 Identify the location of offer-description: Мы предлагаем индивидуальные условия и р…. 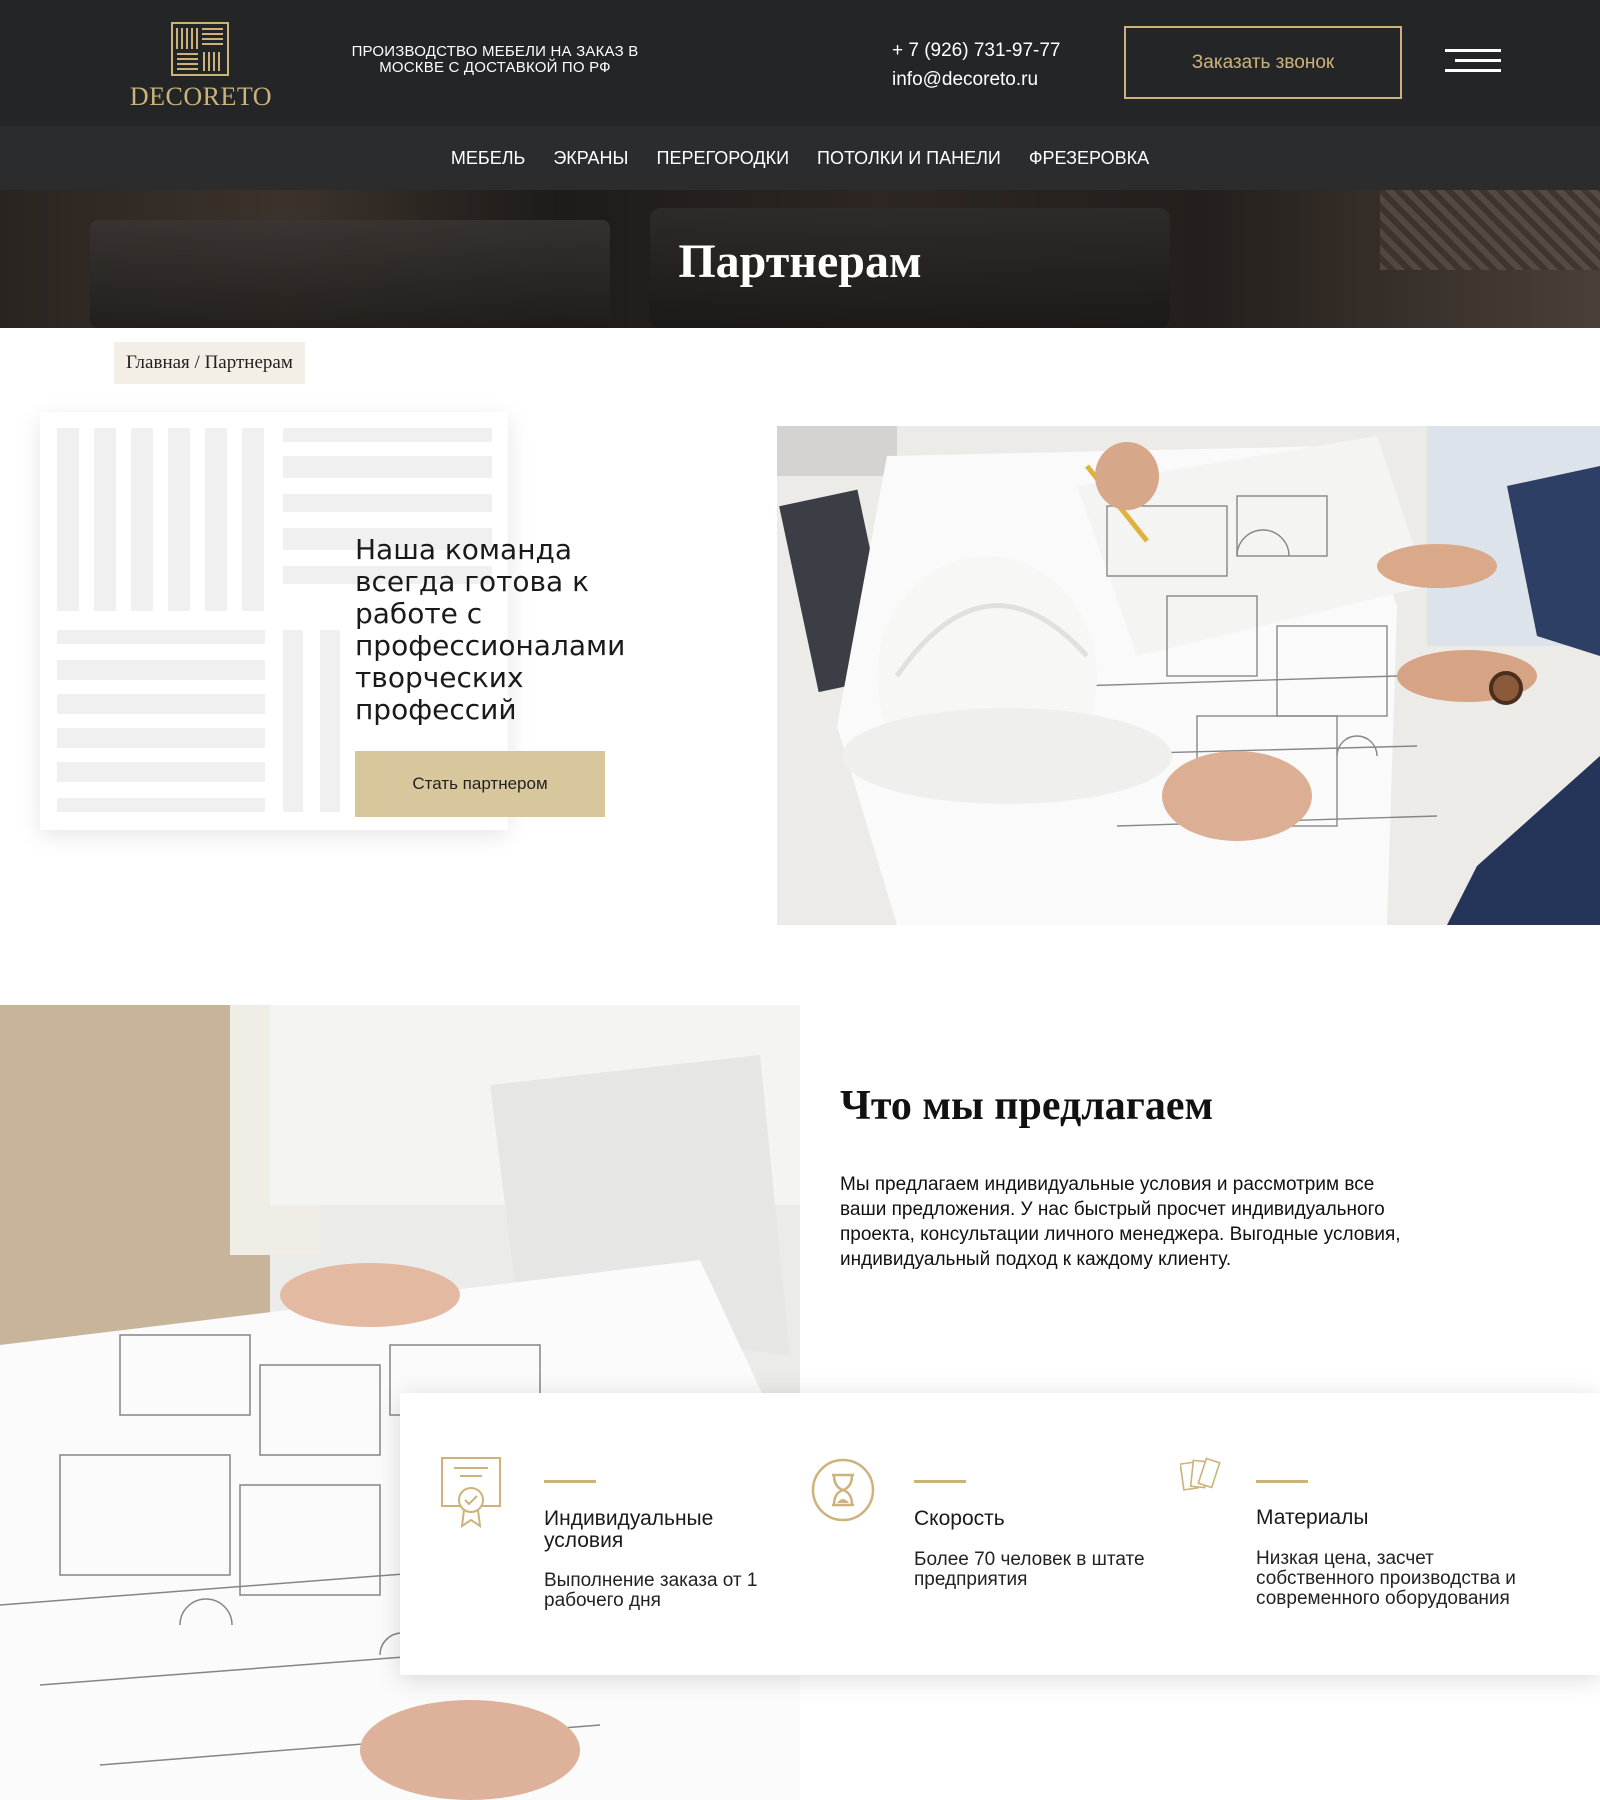
(1120, 1222).